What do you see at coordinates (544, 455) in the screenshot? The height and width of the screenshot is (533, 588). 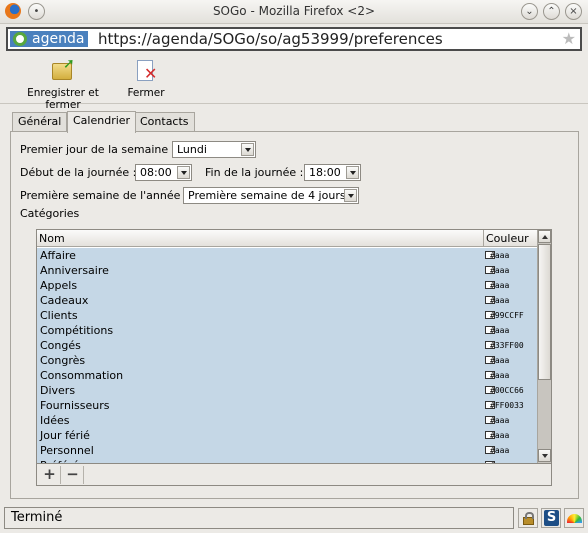 I see `scroll-down-icon` at bounding box center [544, 455].